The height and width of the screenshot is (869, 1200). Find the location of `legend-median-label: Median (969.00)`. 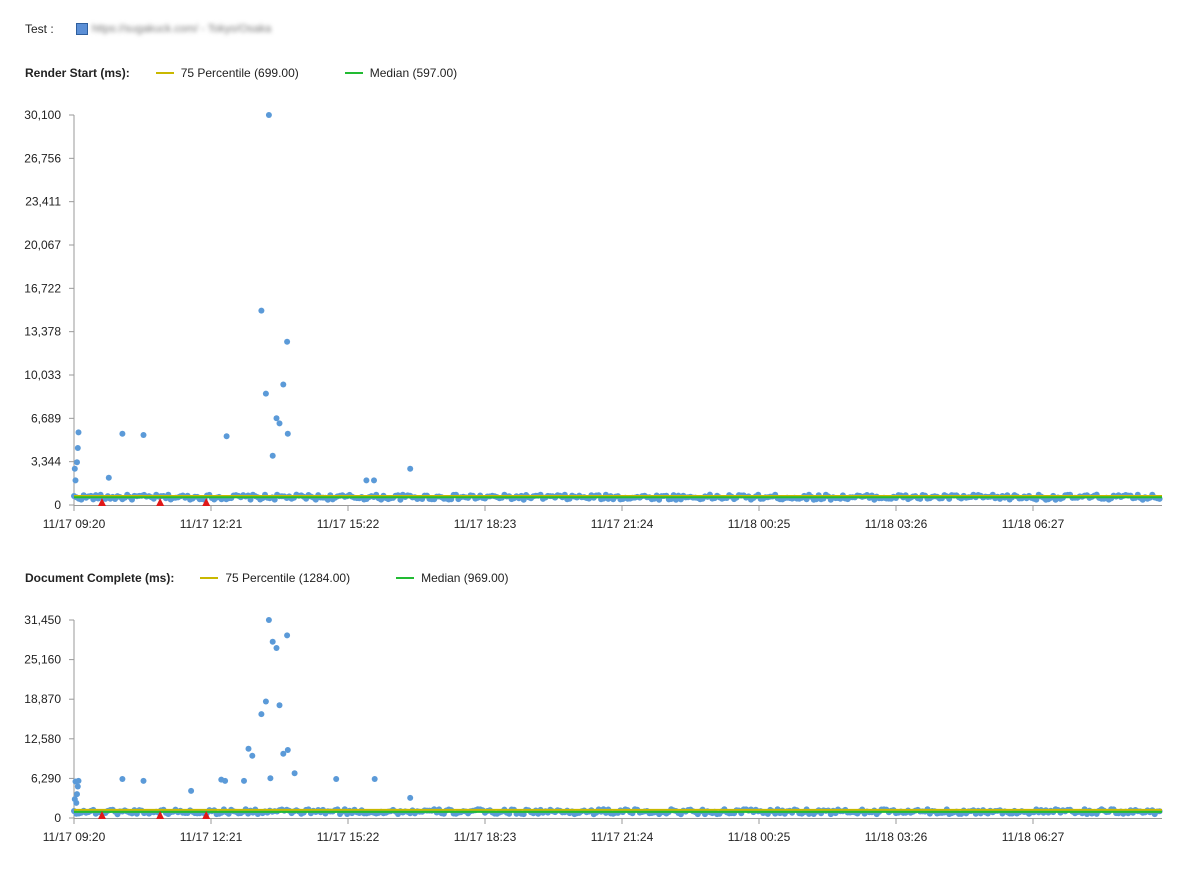

legend-median-label: Median (969.00) is located at coordinates (465, 578).